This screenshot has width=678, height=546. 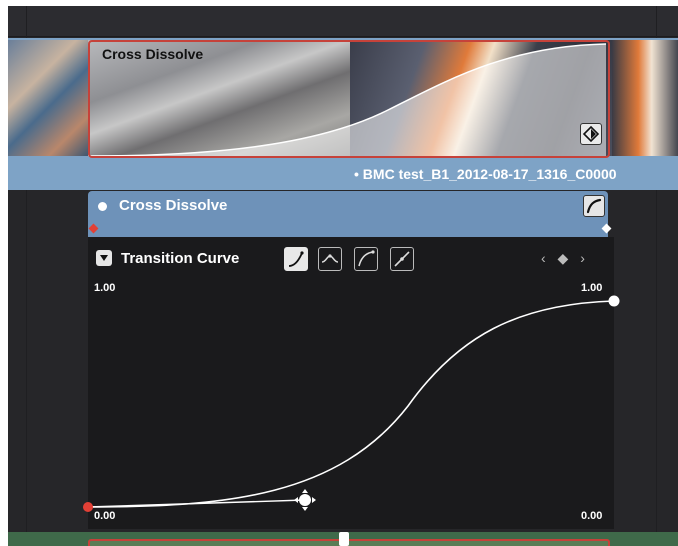 What do you see at coordinates (88, 507) in the screenshot?
I see `start-curve-point` at bounding box center [88, 507].